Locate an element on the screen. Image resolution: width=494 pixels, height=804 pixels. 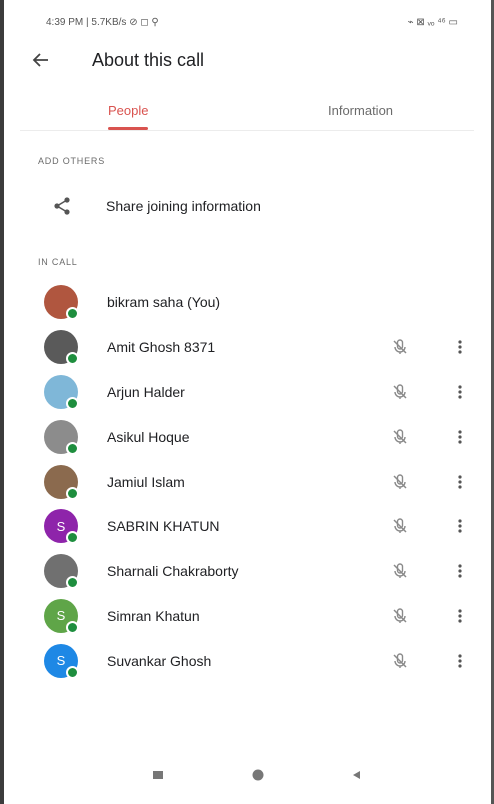
tab-bar: People Information is located at coordinates (247, 110).